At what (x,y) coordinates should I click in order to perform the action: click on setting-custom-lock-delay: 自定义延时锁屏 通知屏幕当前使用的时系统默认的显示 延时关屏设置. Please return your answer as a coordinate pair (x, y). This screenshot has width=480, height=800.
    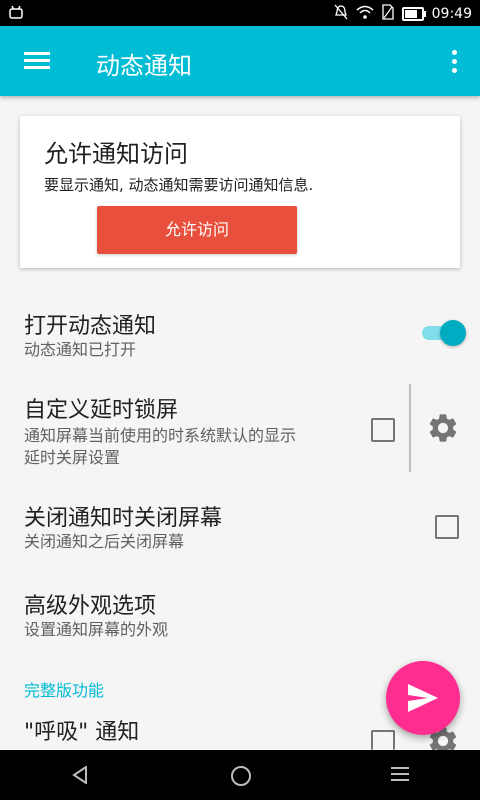
    Looking at the image, I should click on (240, 428).